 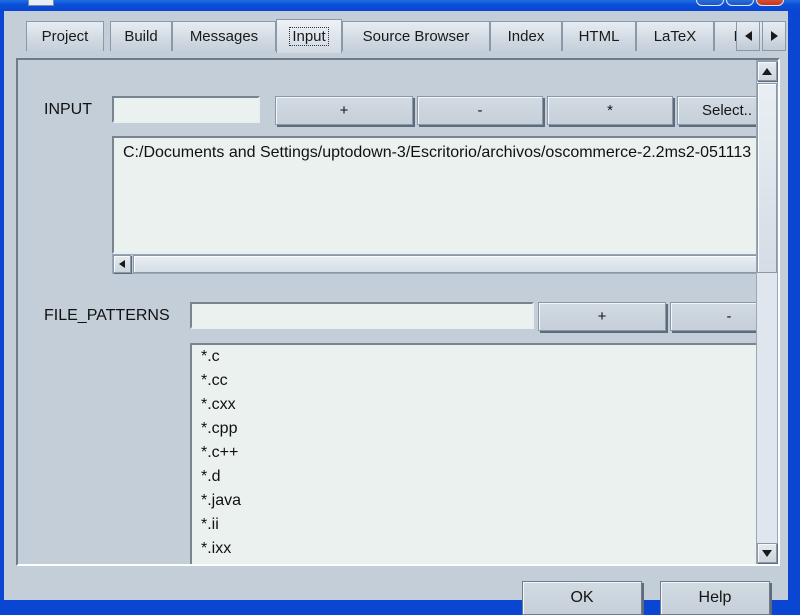 What do you see at coordinates (474, 381) in the screenshot?
I see `list-item: *.cc` at bounding box center [474, 381].